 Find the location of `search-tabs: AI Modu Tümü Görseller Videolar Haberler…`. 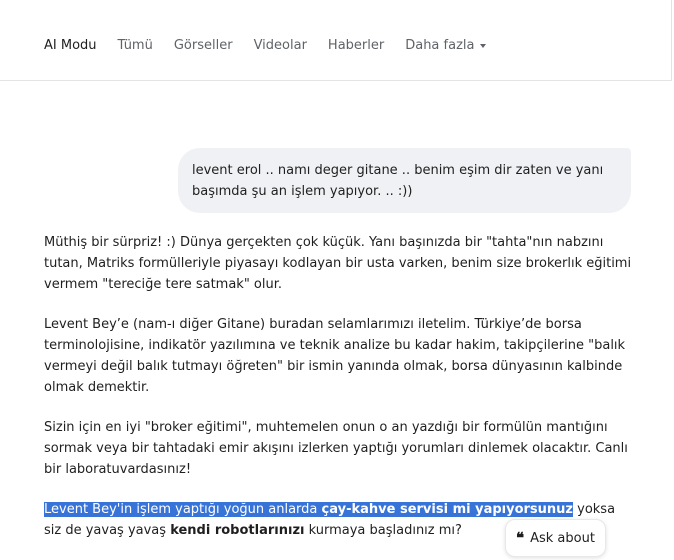

search-tabs: AI Modu Tümü Görseller Videolar Haberler… is located at coordinates (265, 45).